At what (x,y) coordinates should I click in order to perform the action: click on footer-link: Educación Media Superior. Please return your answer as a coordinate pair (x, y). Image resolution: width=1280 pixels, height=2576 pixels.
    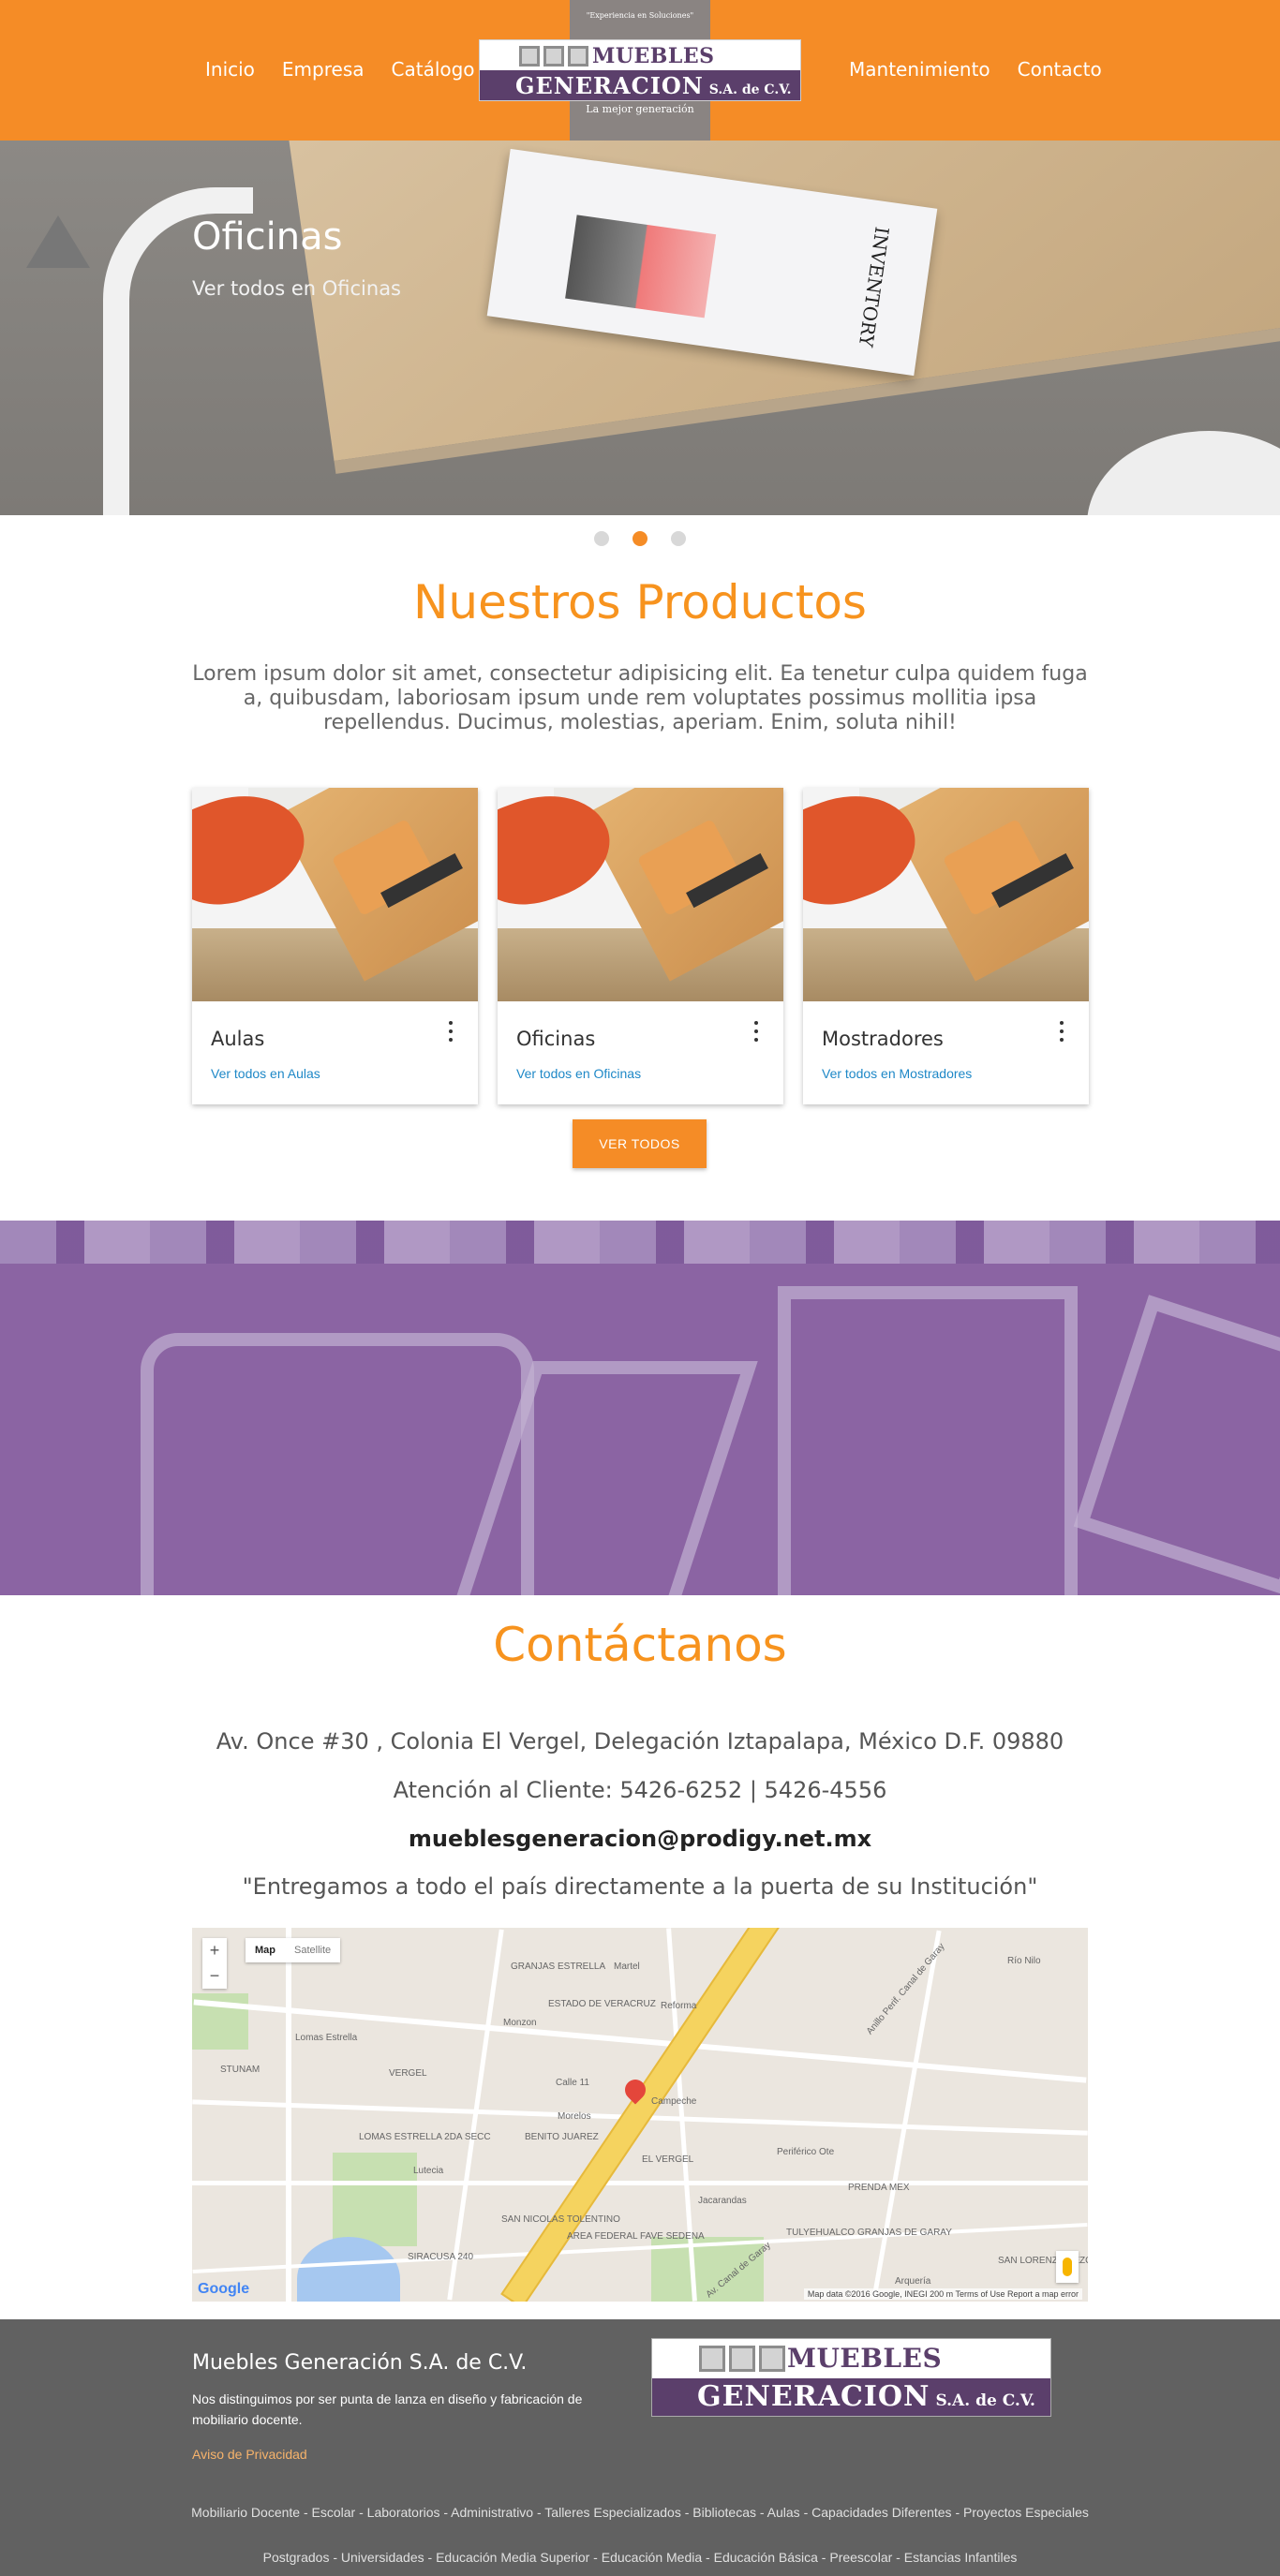
    Looking at the image, I should click on (512, 2557).